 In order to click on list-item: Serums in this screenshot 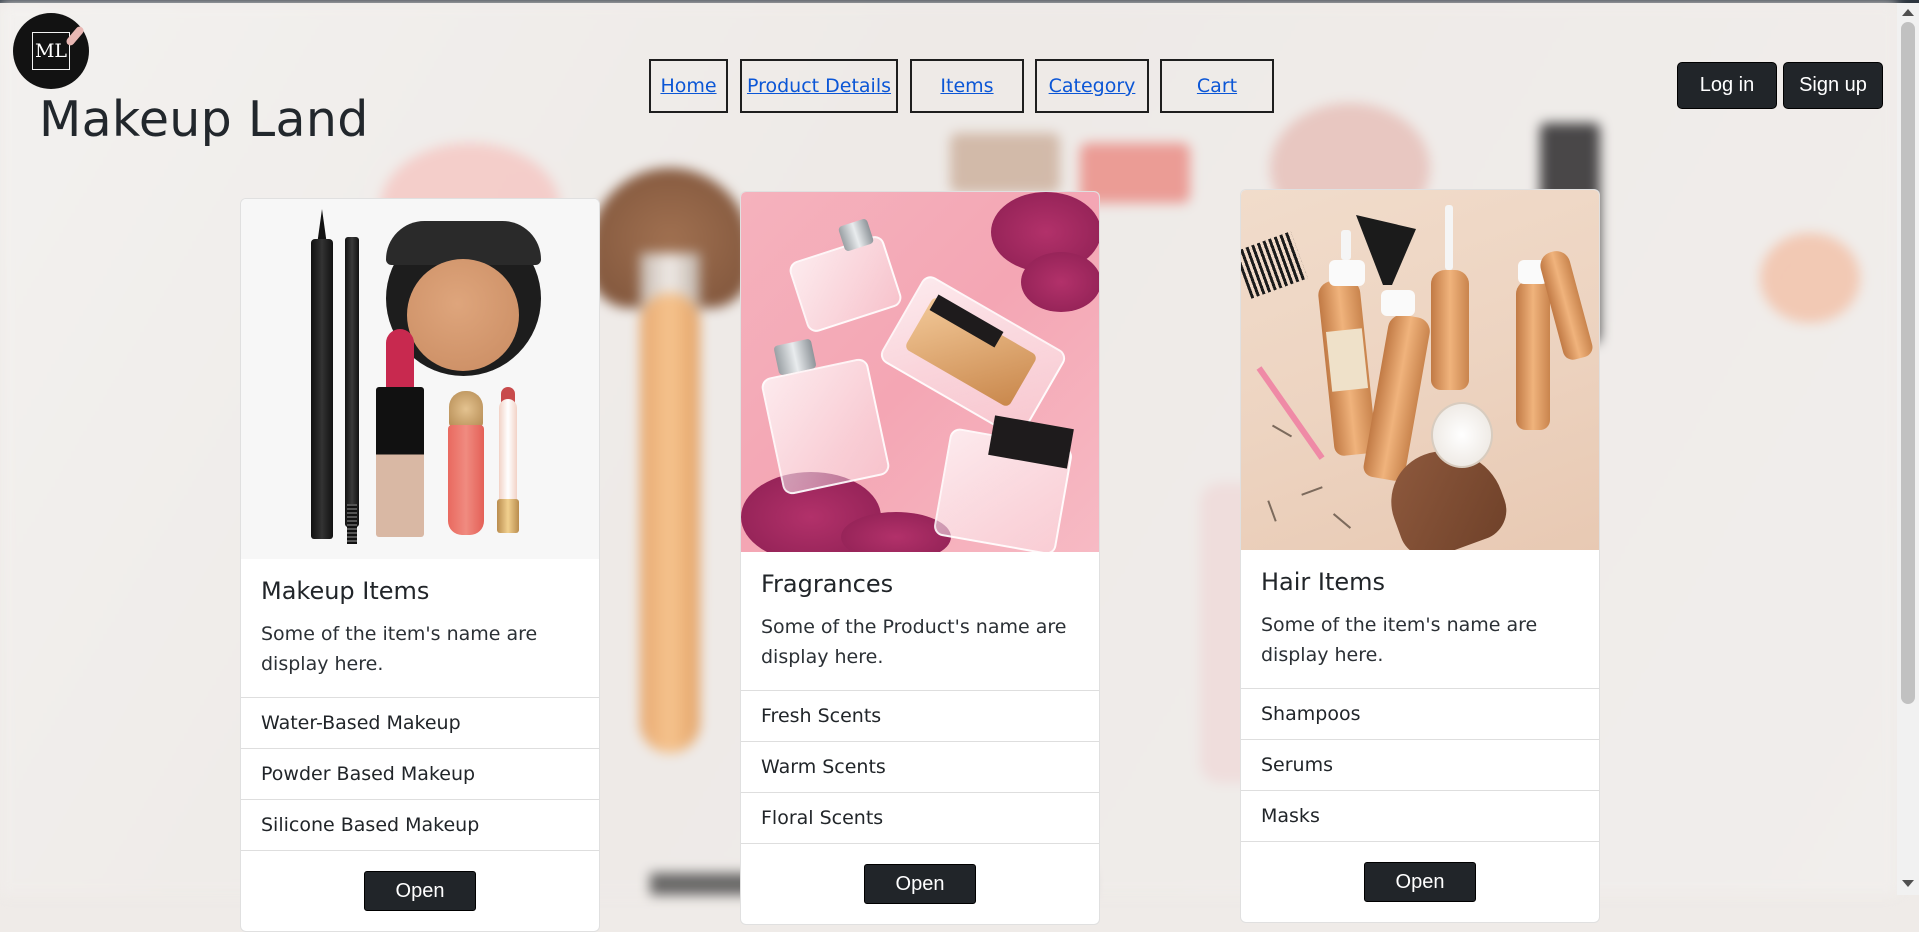, I will do `click(1420, 765)`.